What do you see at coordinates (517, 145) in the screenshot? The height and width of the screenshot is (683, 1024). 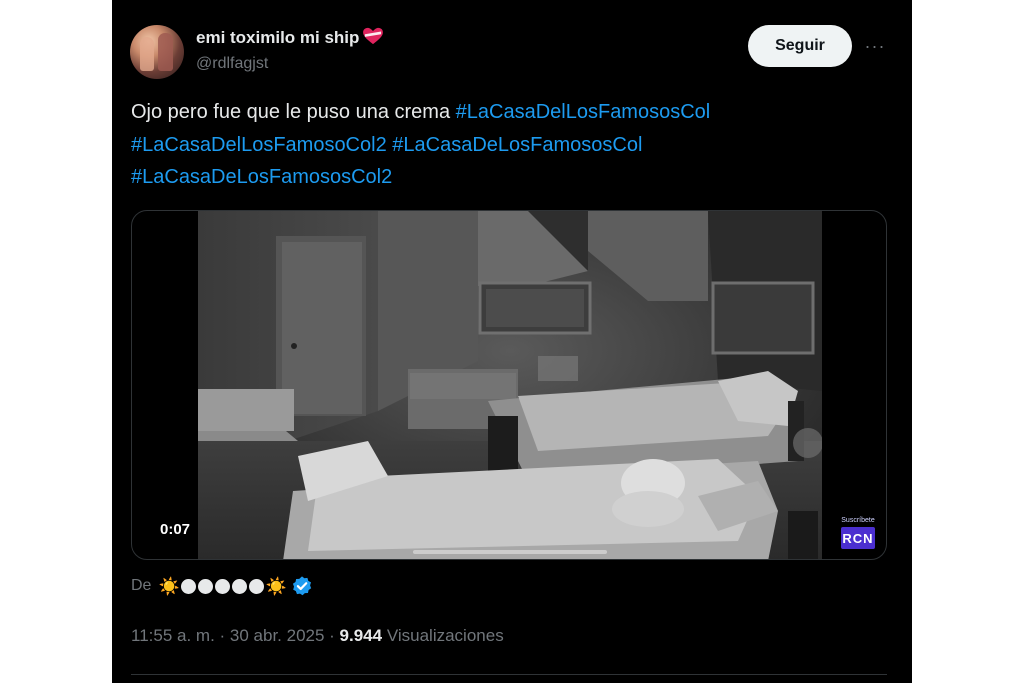 I see `hashtag-link: #LaCasaDeLosFamososCol` at bounding box center [517, 145].